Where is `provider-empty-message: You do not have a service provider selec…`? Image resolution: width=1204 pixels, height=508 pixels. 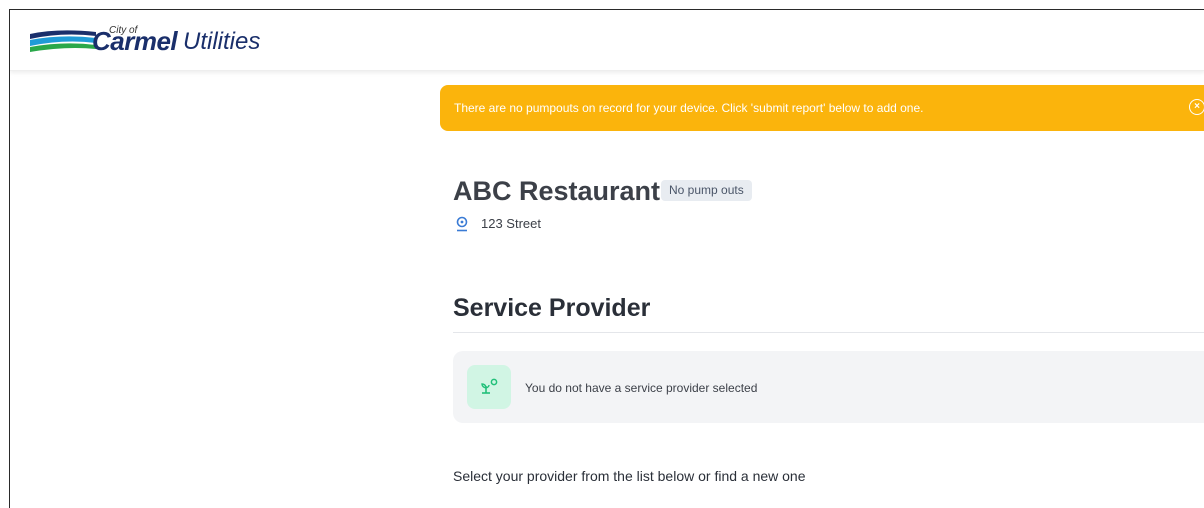 provider-empty-message: You do not have a service provider selec… is located at coordinates (641, 388).